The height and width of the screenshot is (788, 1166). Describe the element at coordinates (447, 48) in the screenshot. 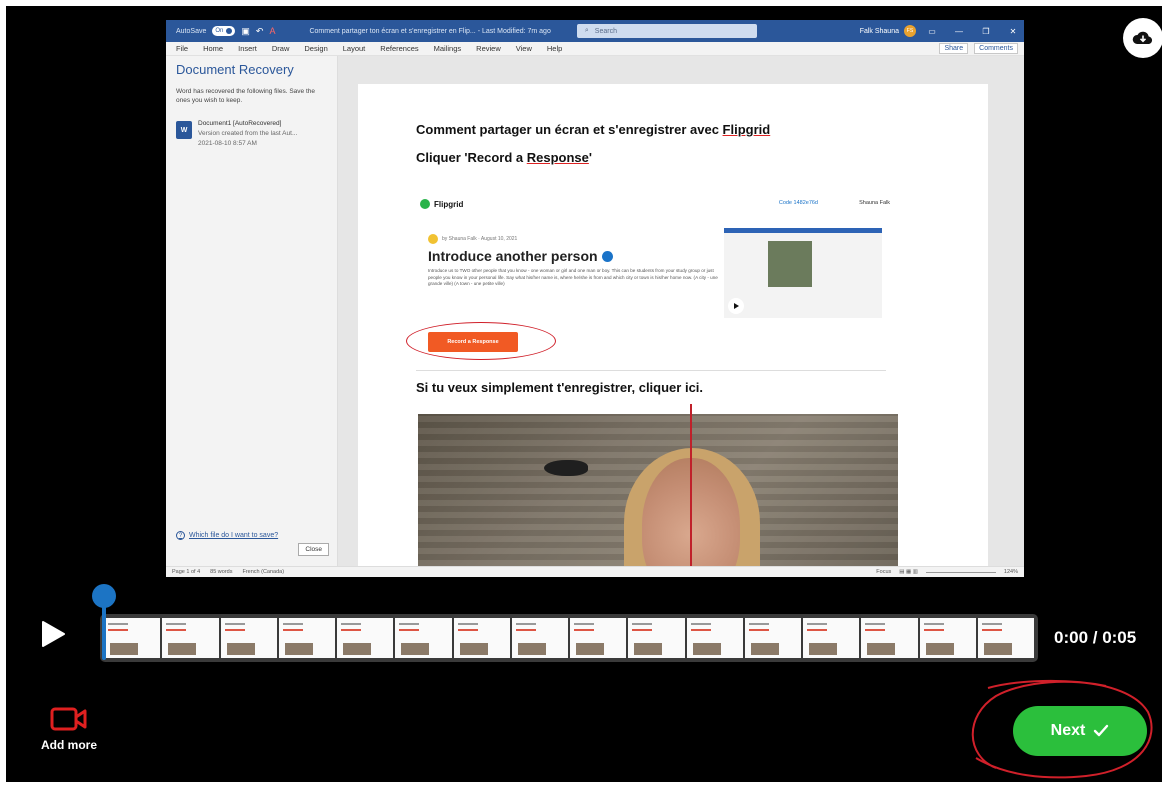

I see `menu-mailings: Mailings` at that location.